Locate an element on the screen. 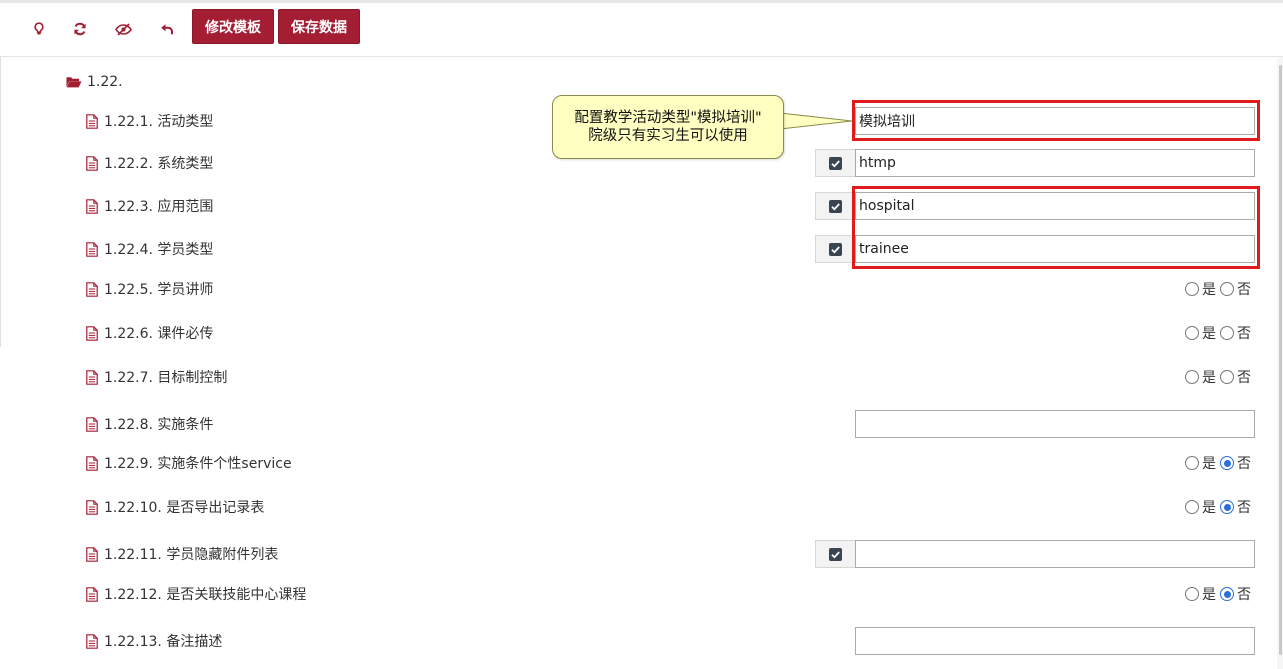 The width and height of the screenshot is (1283, 669). tree-item: 1.22.2. 系统类型 is located at coordinates (149, 163).